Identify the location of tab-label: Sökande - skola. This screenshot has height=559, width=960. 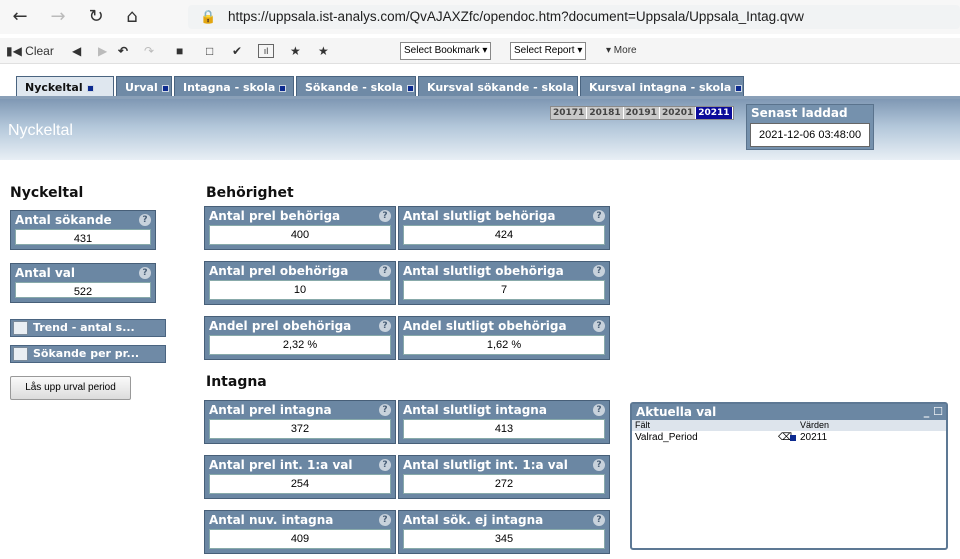
(354, 87).